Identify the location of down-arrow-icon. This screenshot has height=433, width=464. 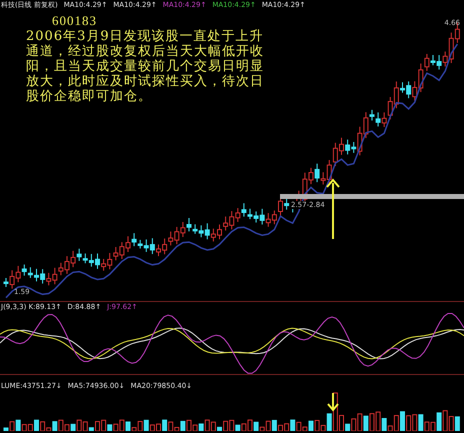
(333, 402).